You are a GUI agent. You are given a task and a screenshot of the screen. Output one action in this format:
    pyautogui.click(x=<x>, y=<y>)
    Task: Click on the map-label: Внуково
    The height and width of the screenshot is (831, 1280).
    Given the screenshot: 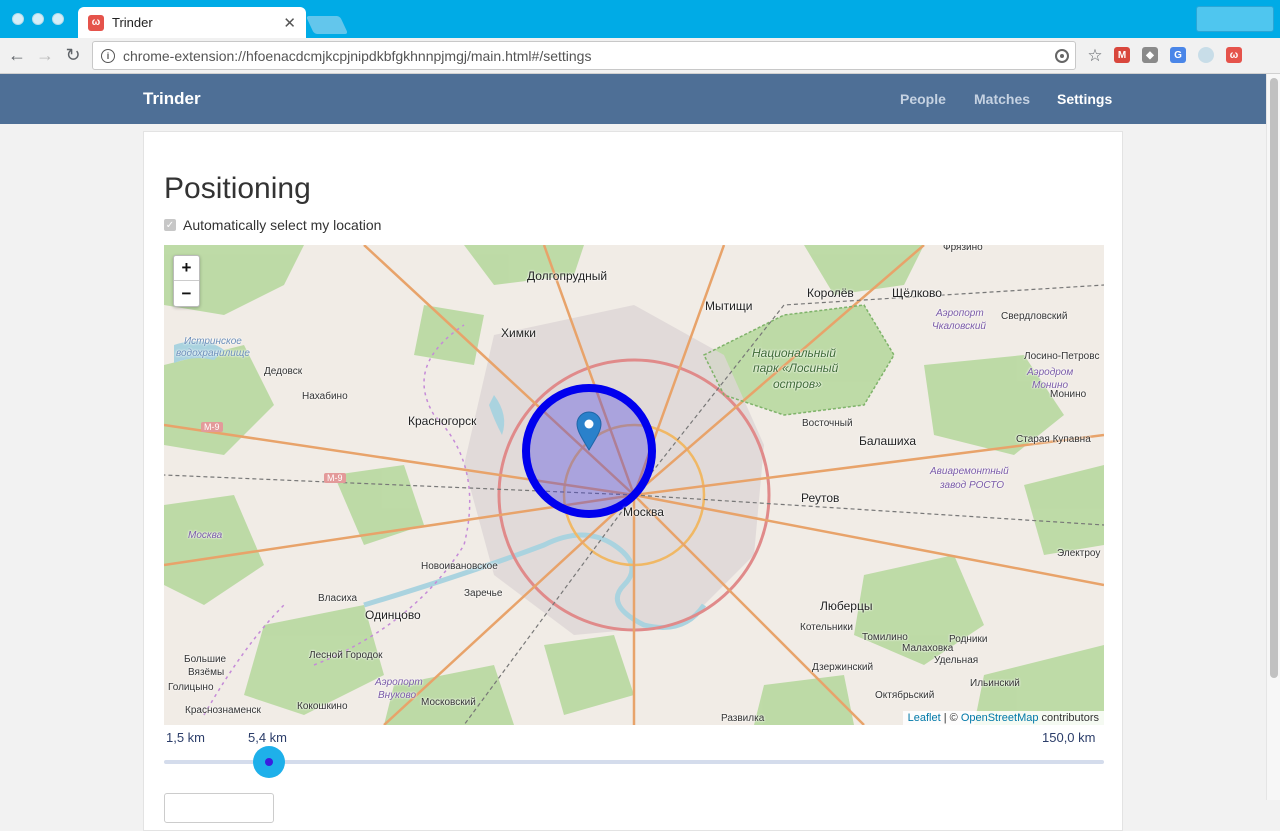 What is the action you would take?
    pyautogui.click(x=397, y=695)
    